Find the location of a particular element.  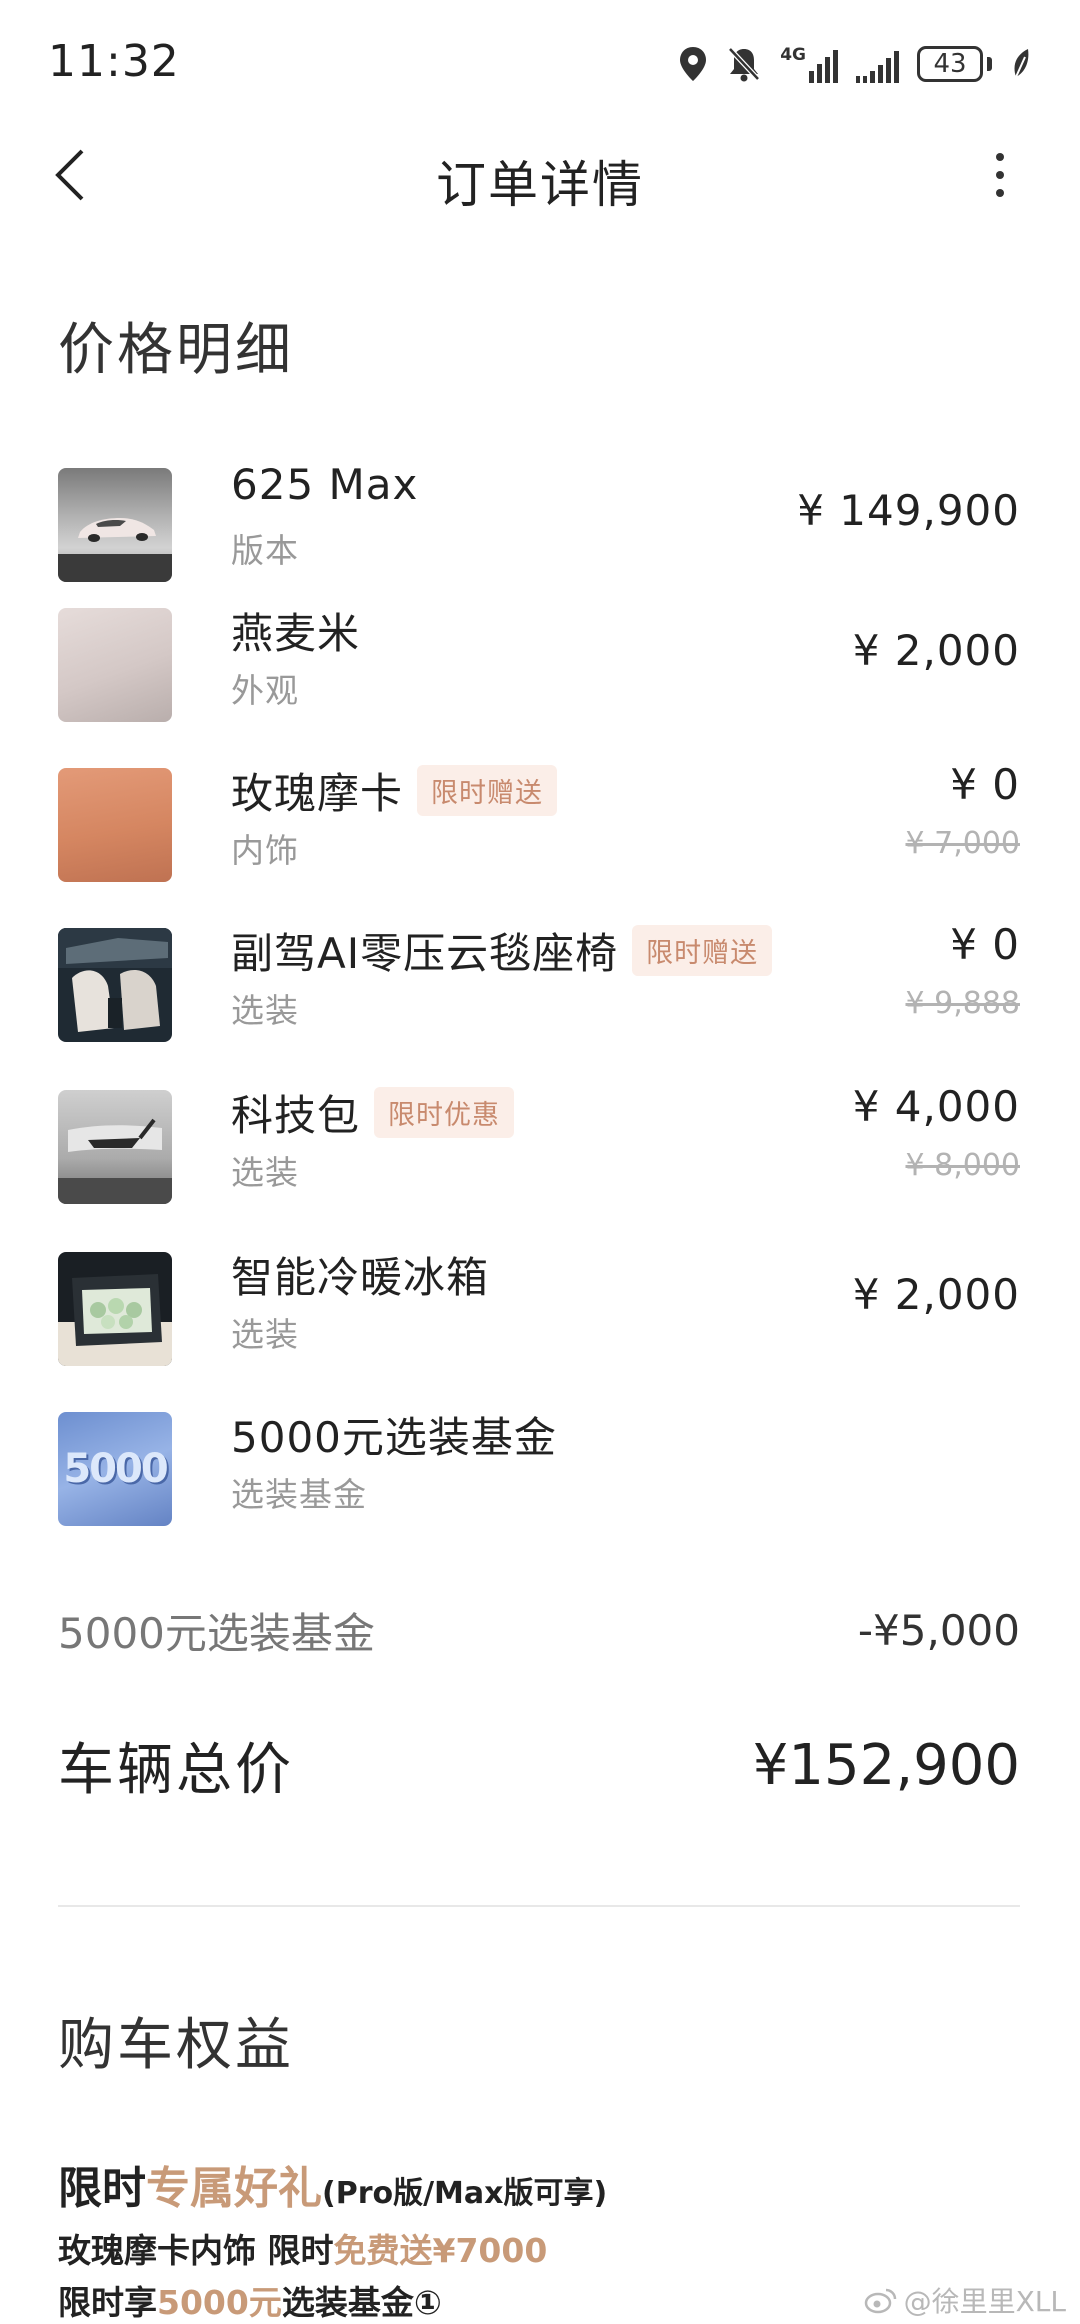

original-price: ¥ 7,000 is located at coordinates (962, 843).